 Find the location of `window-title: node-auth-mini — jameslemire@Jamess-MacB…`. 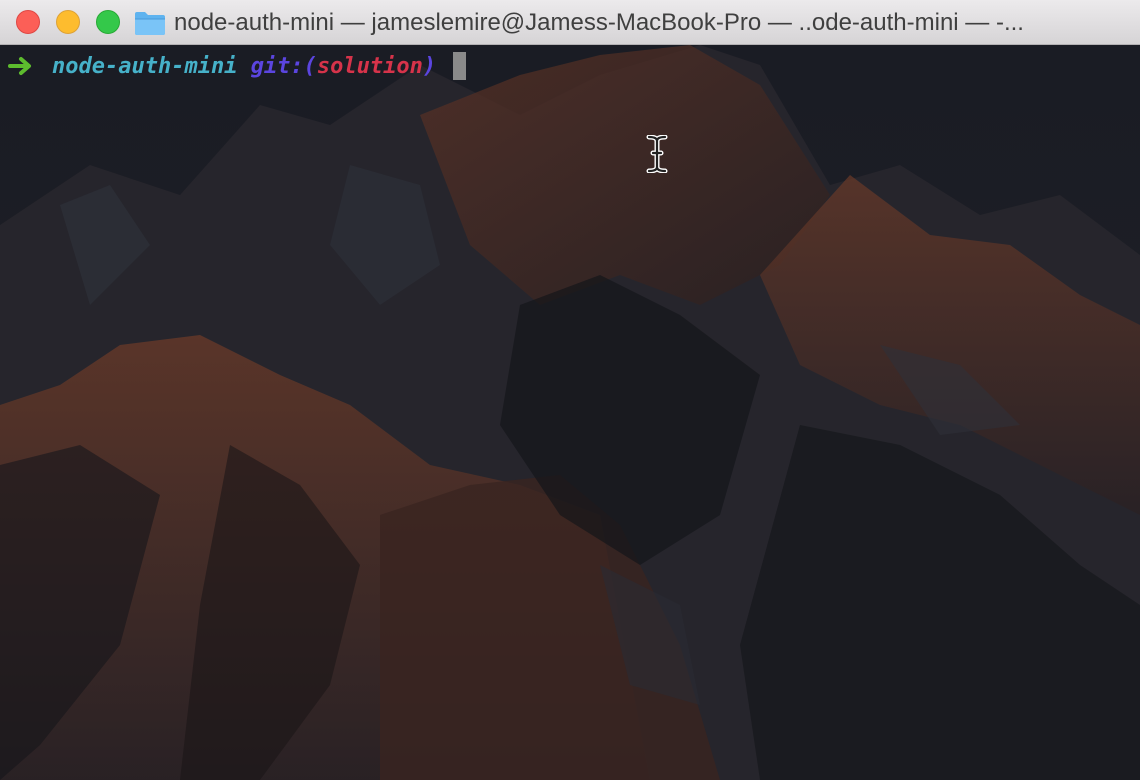

window-title: node-auth-mini — jameslemire@Jamess-MacB… is located at coordinates (599, 22).